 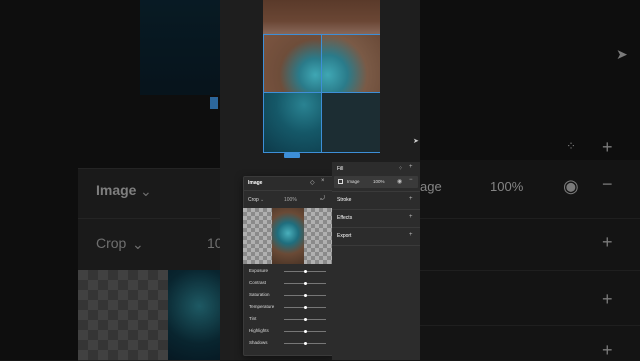 What do you see at coordinates (288, 236) in the screenshot?
I see `image-preview` at bounding box center [288, 236].